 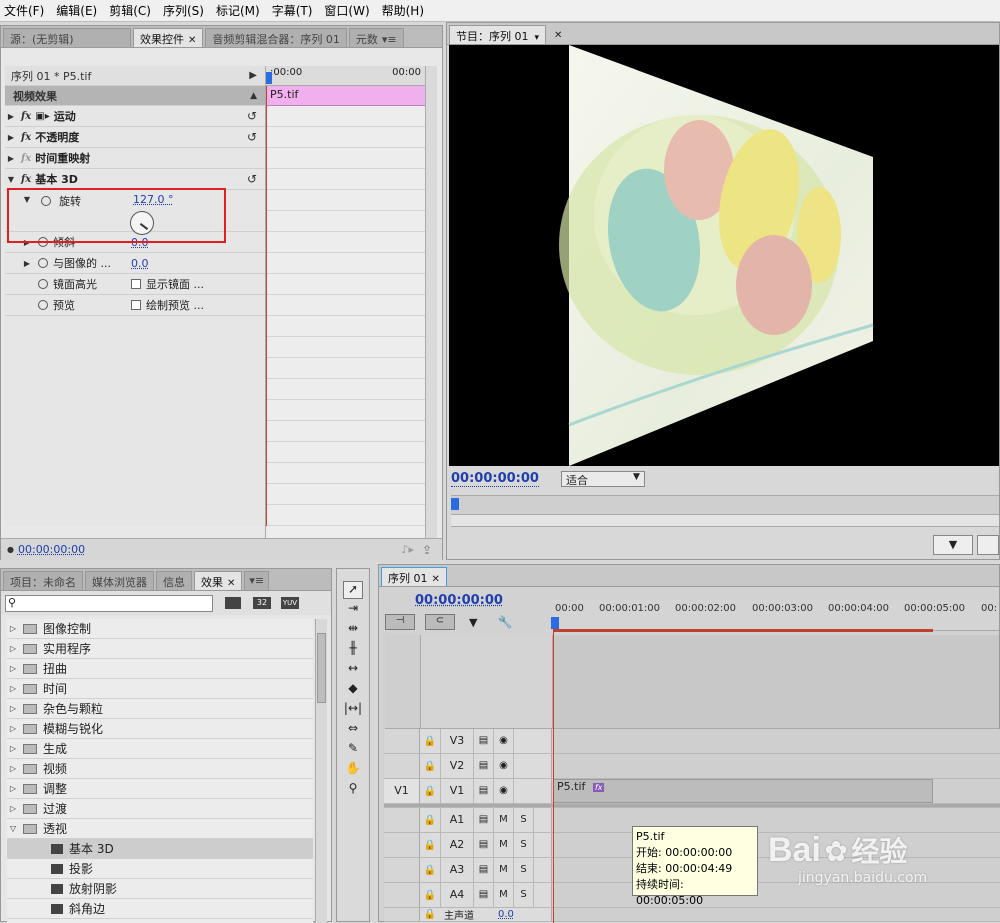 What do you see at coordinates (218, 580) in the screenshot?
I see `tab-effects: 效果 ✕` at bounding box center [218, 580].